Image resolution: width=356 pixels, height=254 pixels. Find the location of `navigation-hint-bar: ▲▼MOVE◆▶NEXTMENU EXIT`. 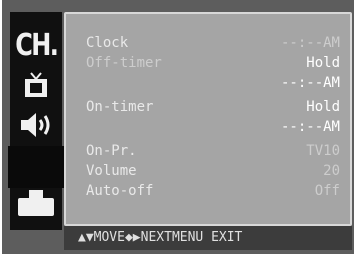

navigation-hint-bar: ▲▼MOVE◆▶NEXTMENU EXIT is located at coordinates (208, 238).